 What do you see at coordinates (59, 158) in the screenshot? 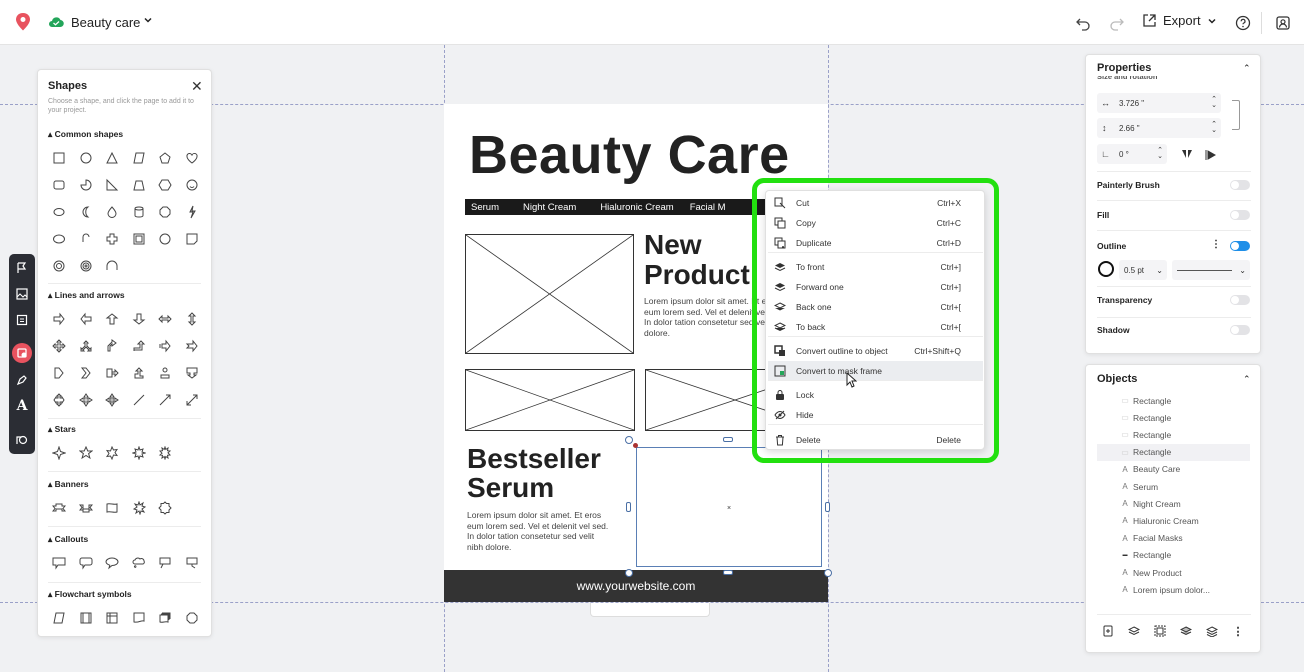
I see `square-shape-icon` at bounding box center [59, 158].